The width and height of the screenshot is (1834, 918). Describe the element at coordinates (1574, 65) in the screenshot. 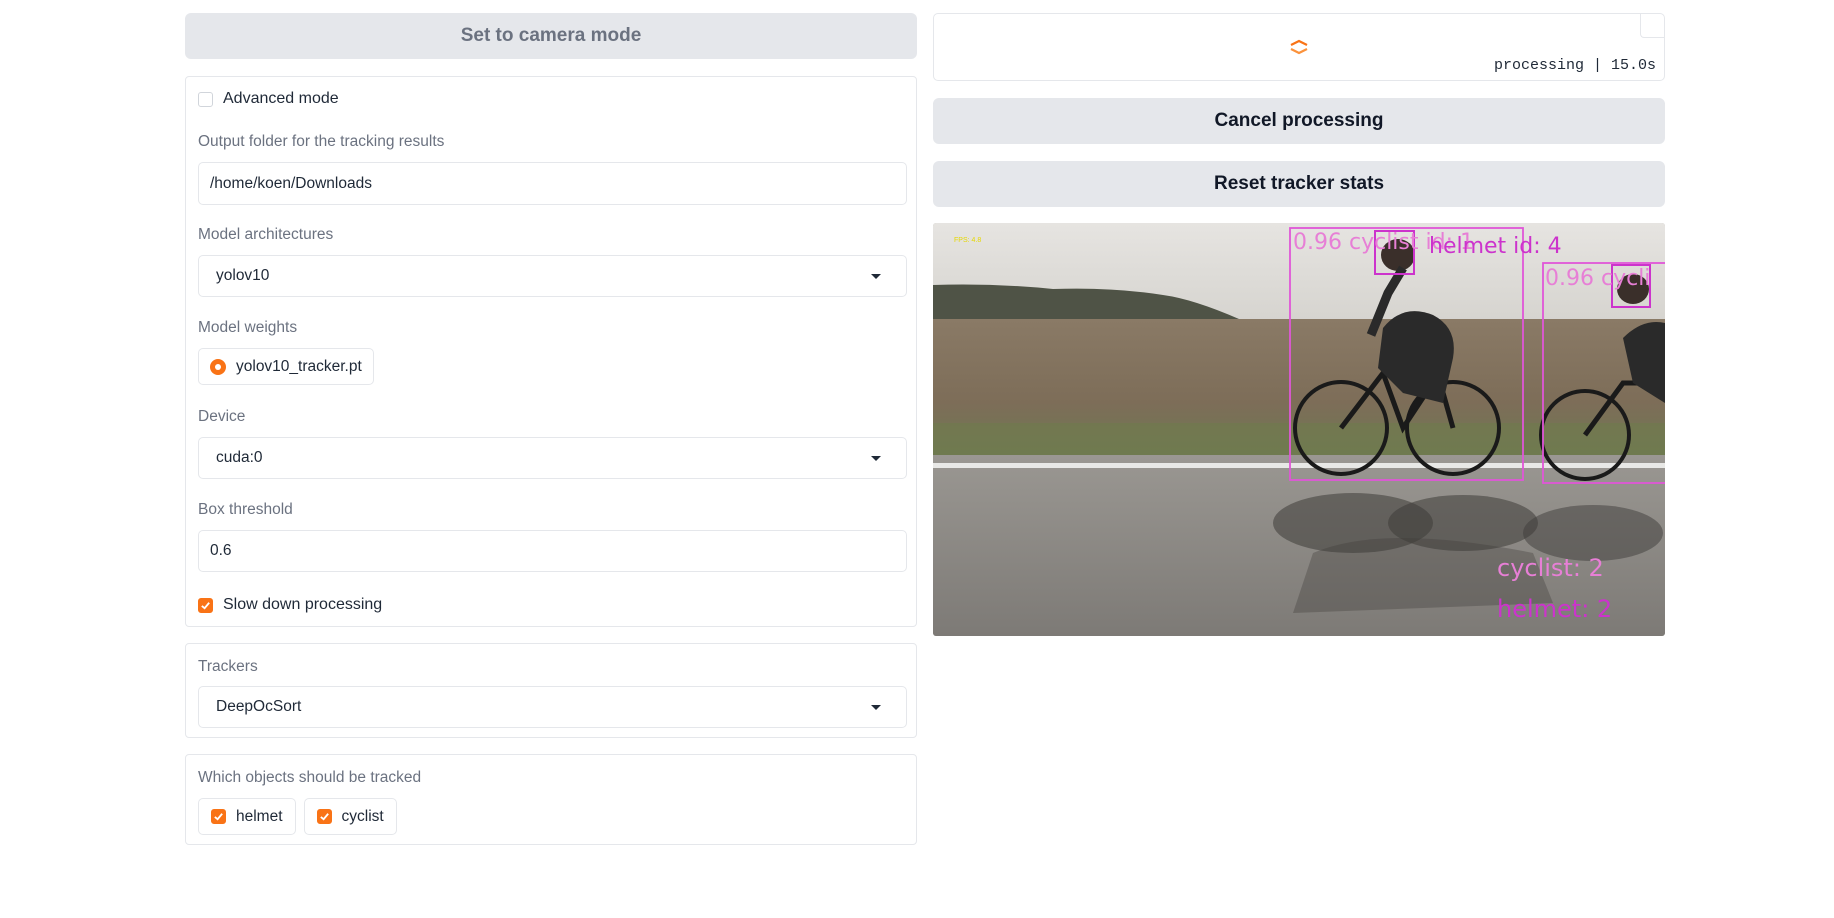

I see `processing-status-text: processing | 15.0s` at that location.